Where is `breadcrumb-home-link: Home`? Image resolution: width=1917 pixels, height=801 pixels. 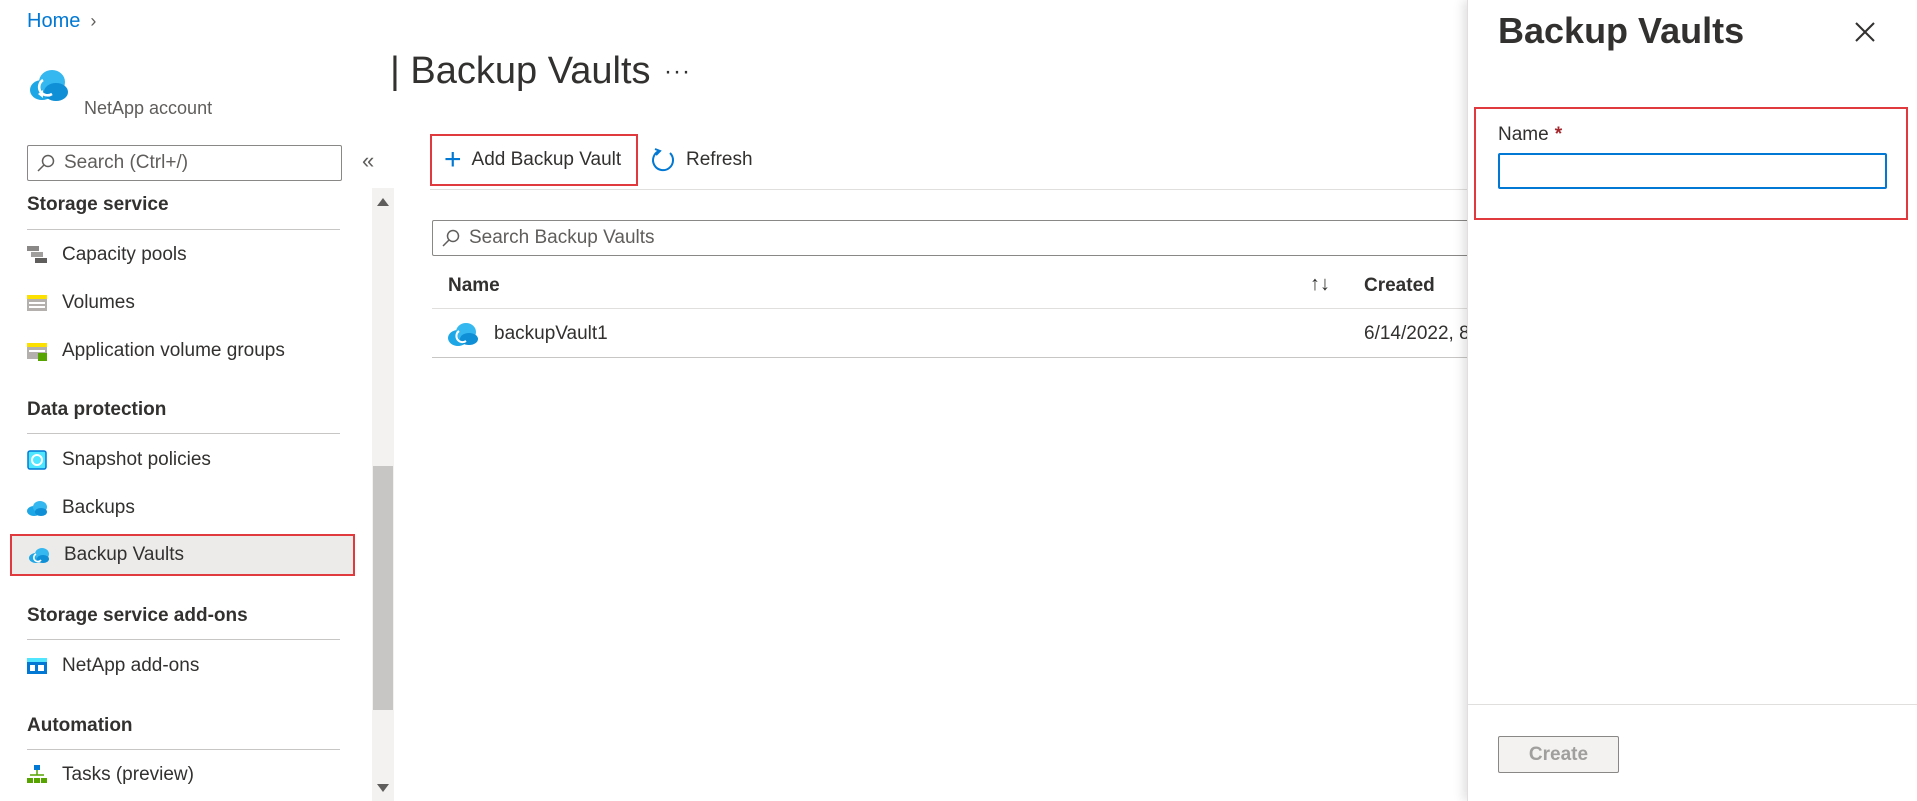
breadcrumb-home-link: Home is located at coordinates (53, 21).